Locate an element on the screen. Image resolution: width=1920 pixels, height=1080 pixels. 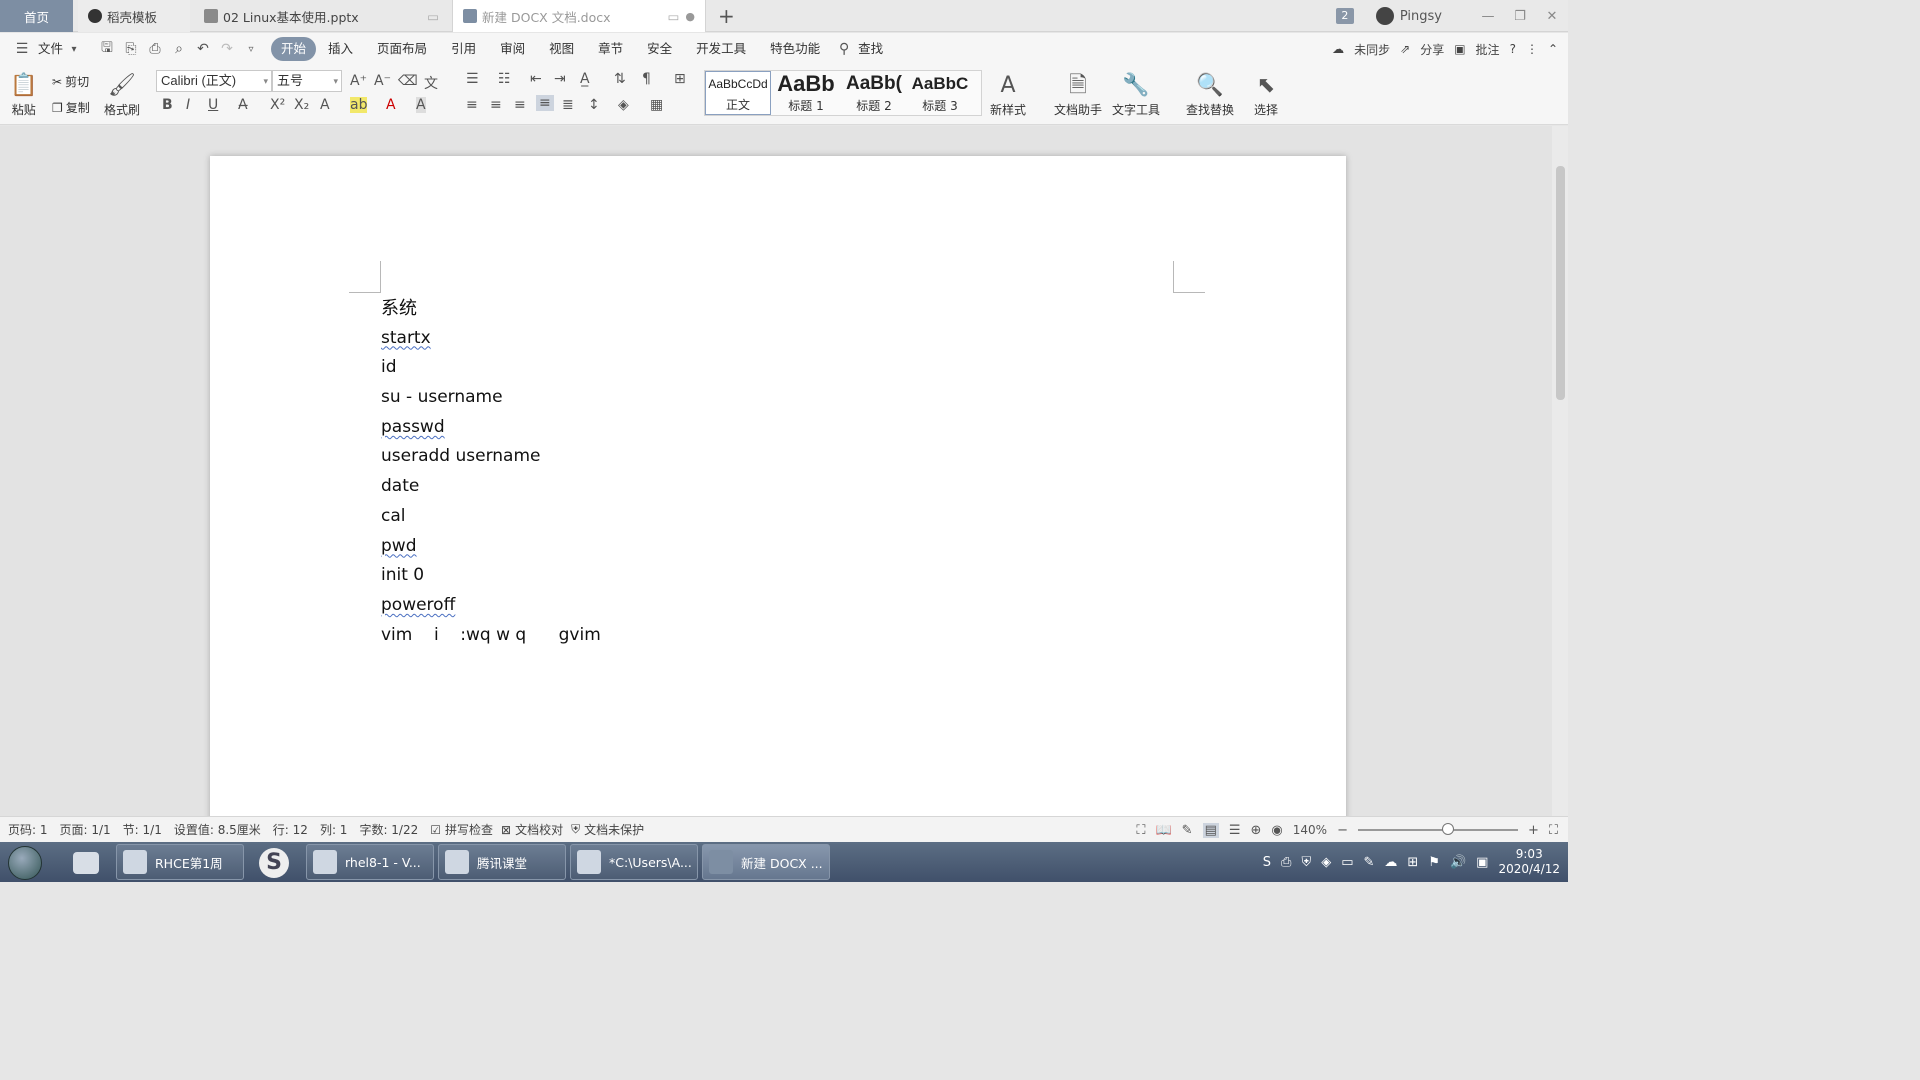
menu-insert: 插入 is located at coordinates (340, 49).